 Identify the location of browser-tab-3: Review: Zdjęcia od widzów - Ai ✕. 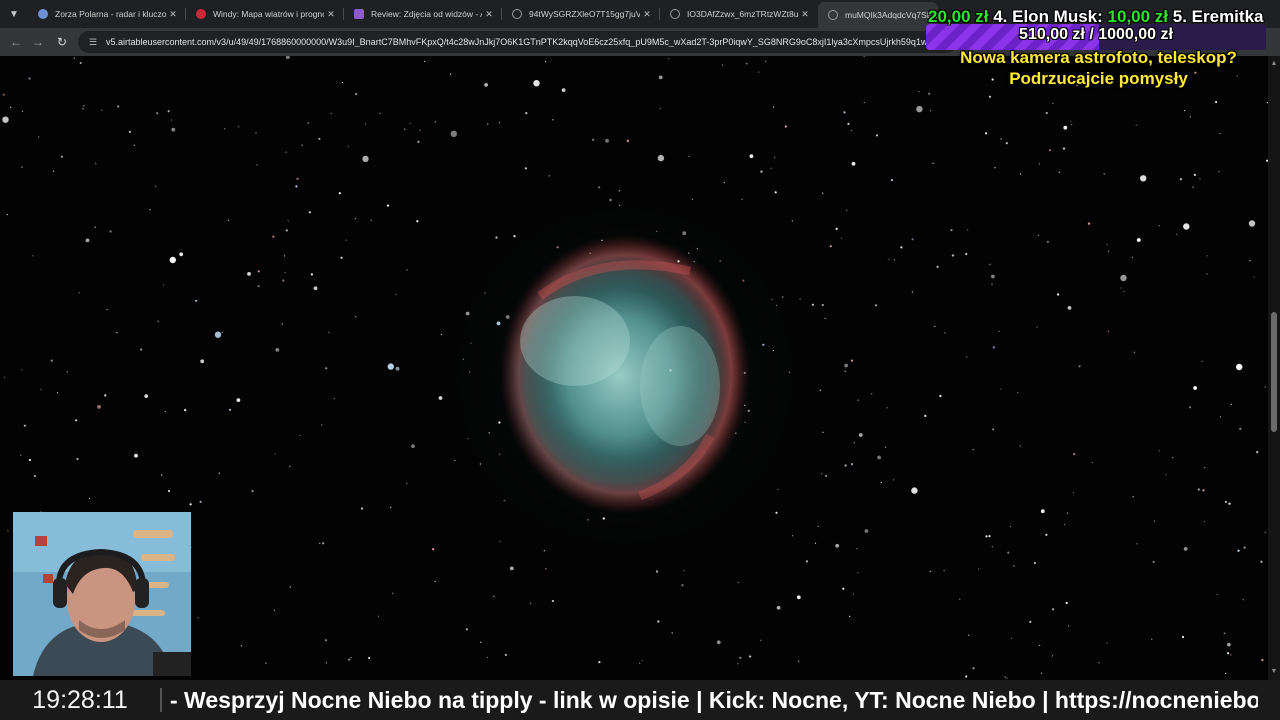
(422, 14).